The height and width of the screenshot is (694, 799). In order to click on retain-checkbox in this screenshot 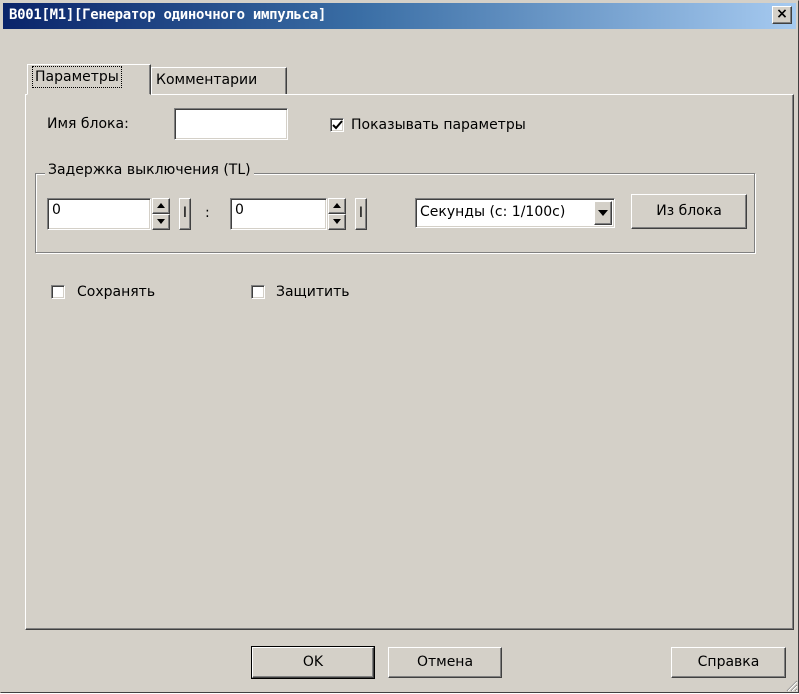, I will do `click(58, 292)`.